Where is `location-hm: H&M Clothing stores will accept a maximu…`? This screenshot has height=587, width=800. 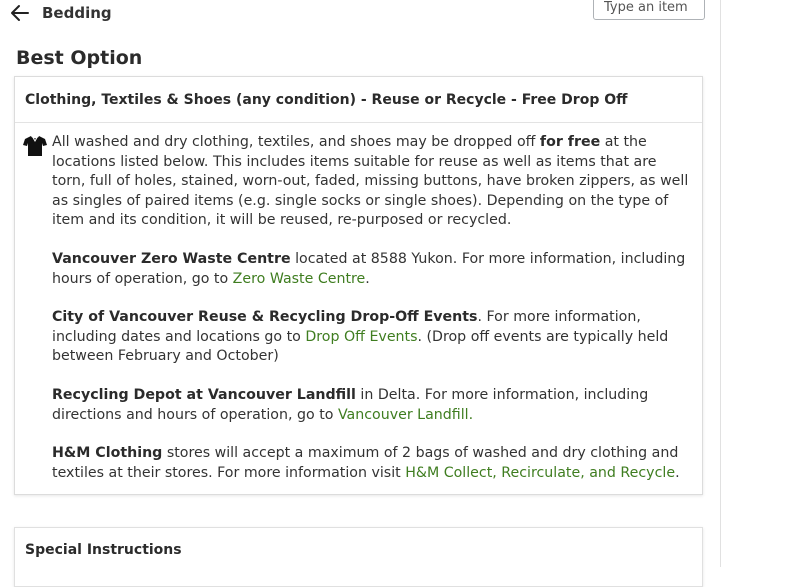 location-hm: H&M Clothing stores will accept a maximu… is located at coordinates (366, 463).